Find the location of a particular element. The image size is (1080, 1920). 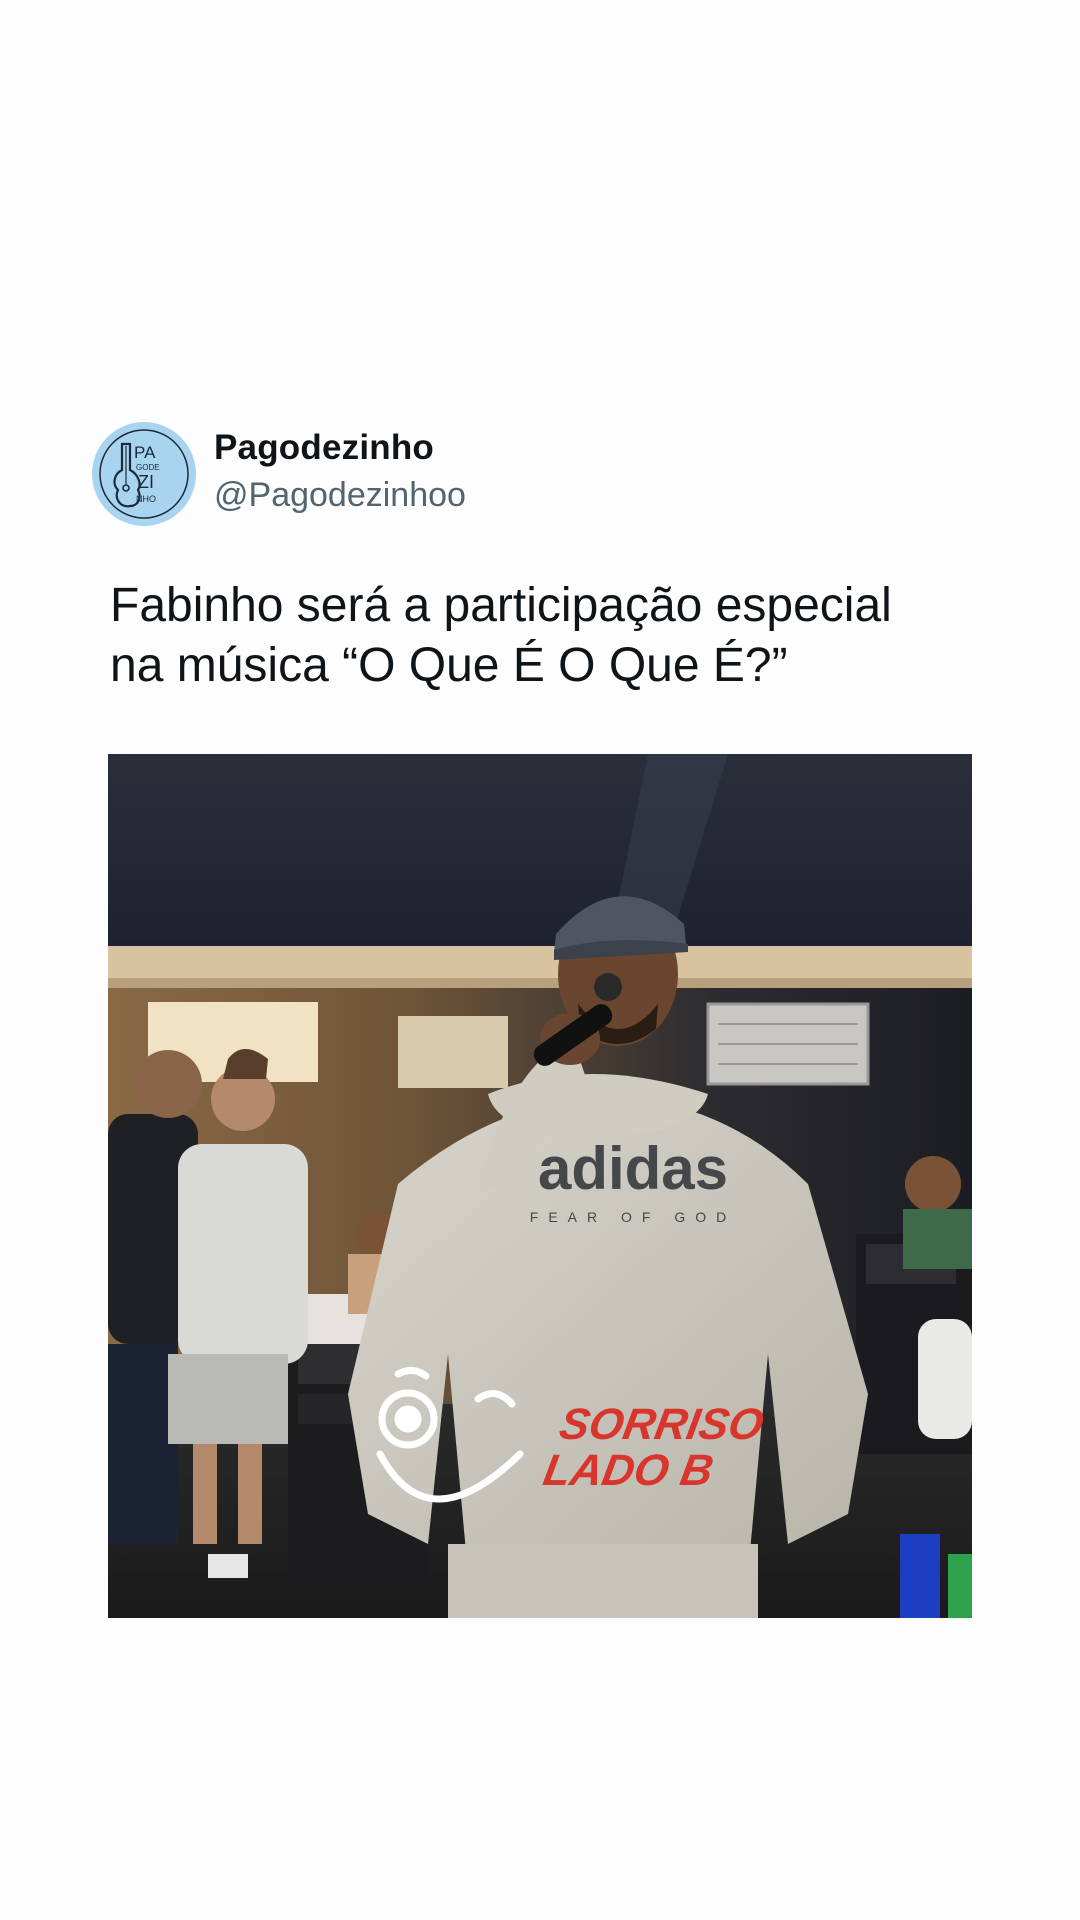

shirt-print-text: adidas is located at coordinates (633, 1168).